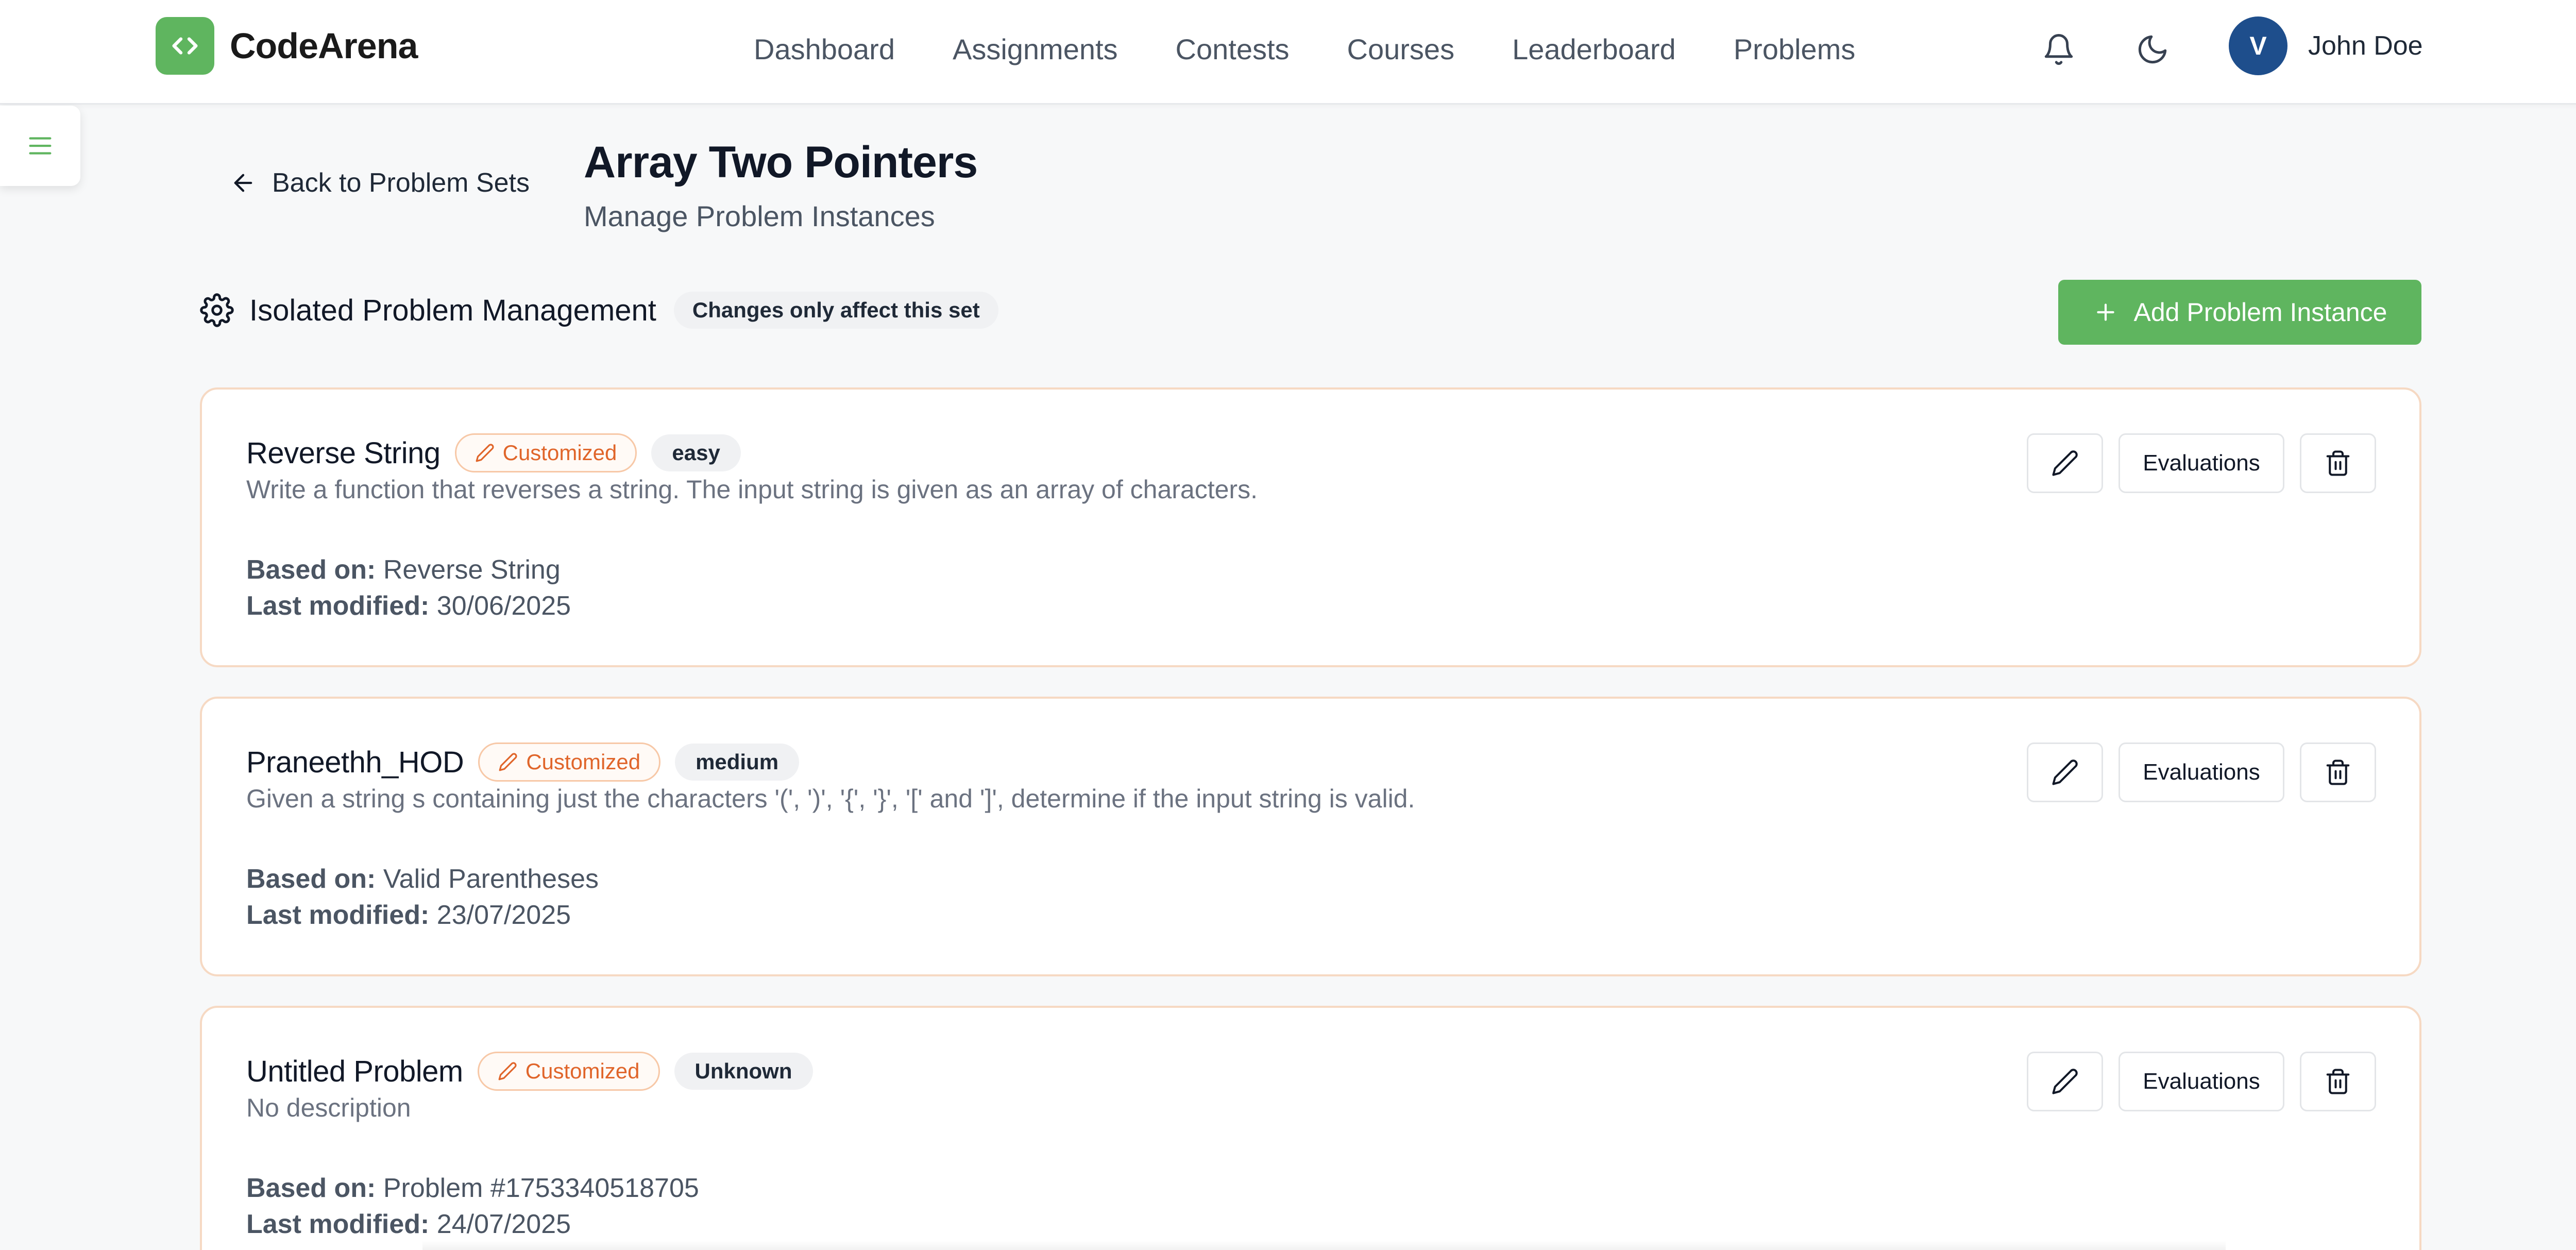 The height and width of the screenshot is (1250, 2576). I want to click on problem-title: Reverse String, so click(343, 453).